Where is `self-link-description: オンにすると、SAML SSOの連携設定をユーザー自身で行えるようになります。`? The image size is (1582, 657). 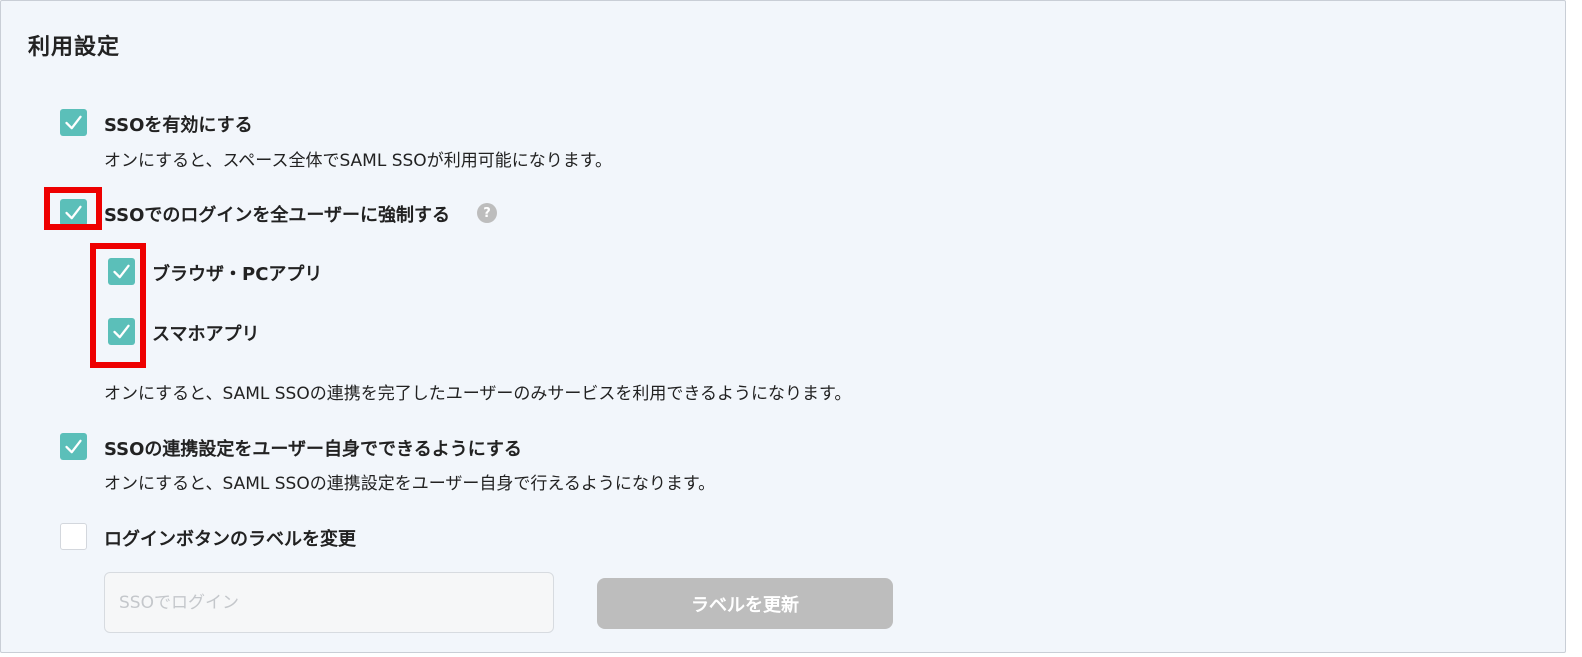 self-link-description: オンにすると、SAML SSOの連携設定をユーザー自身で行えるようになります。 is located at coordinates (410, 484).